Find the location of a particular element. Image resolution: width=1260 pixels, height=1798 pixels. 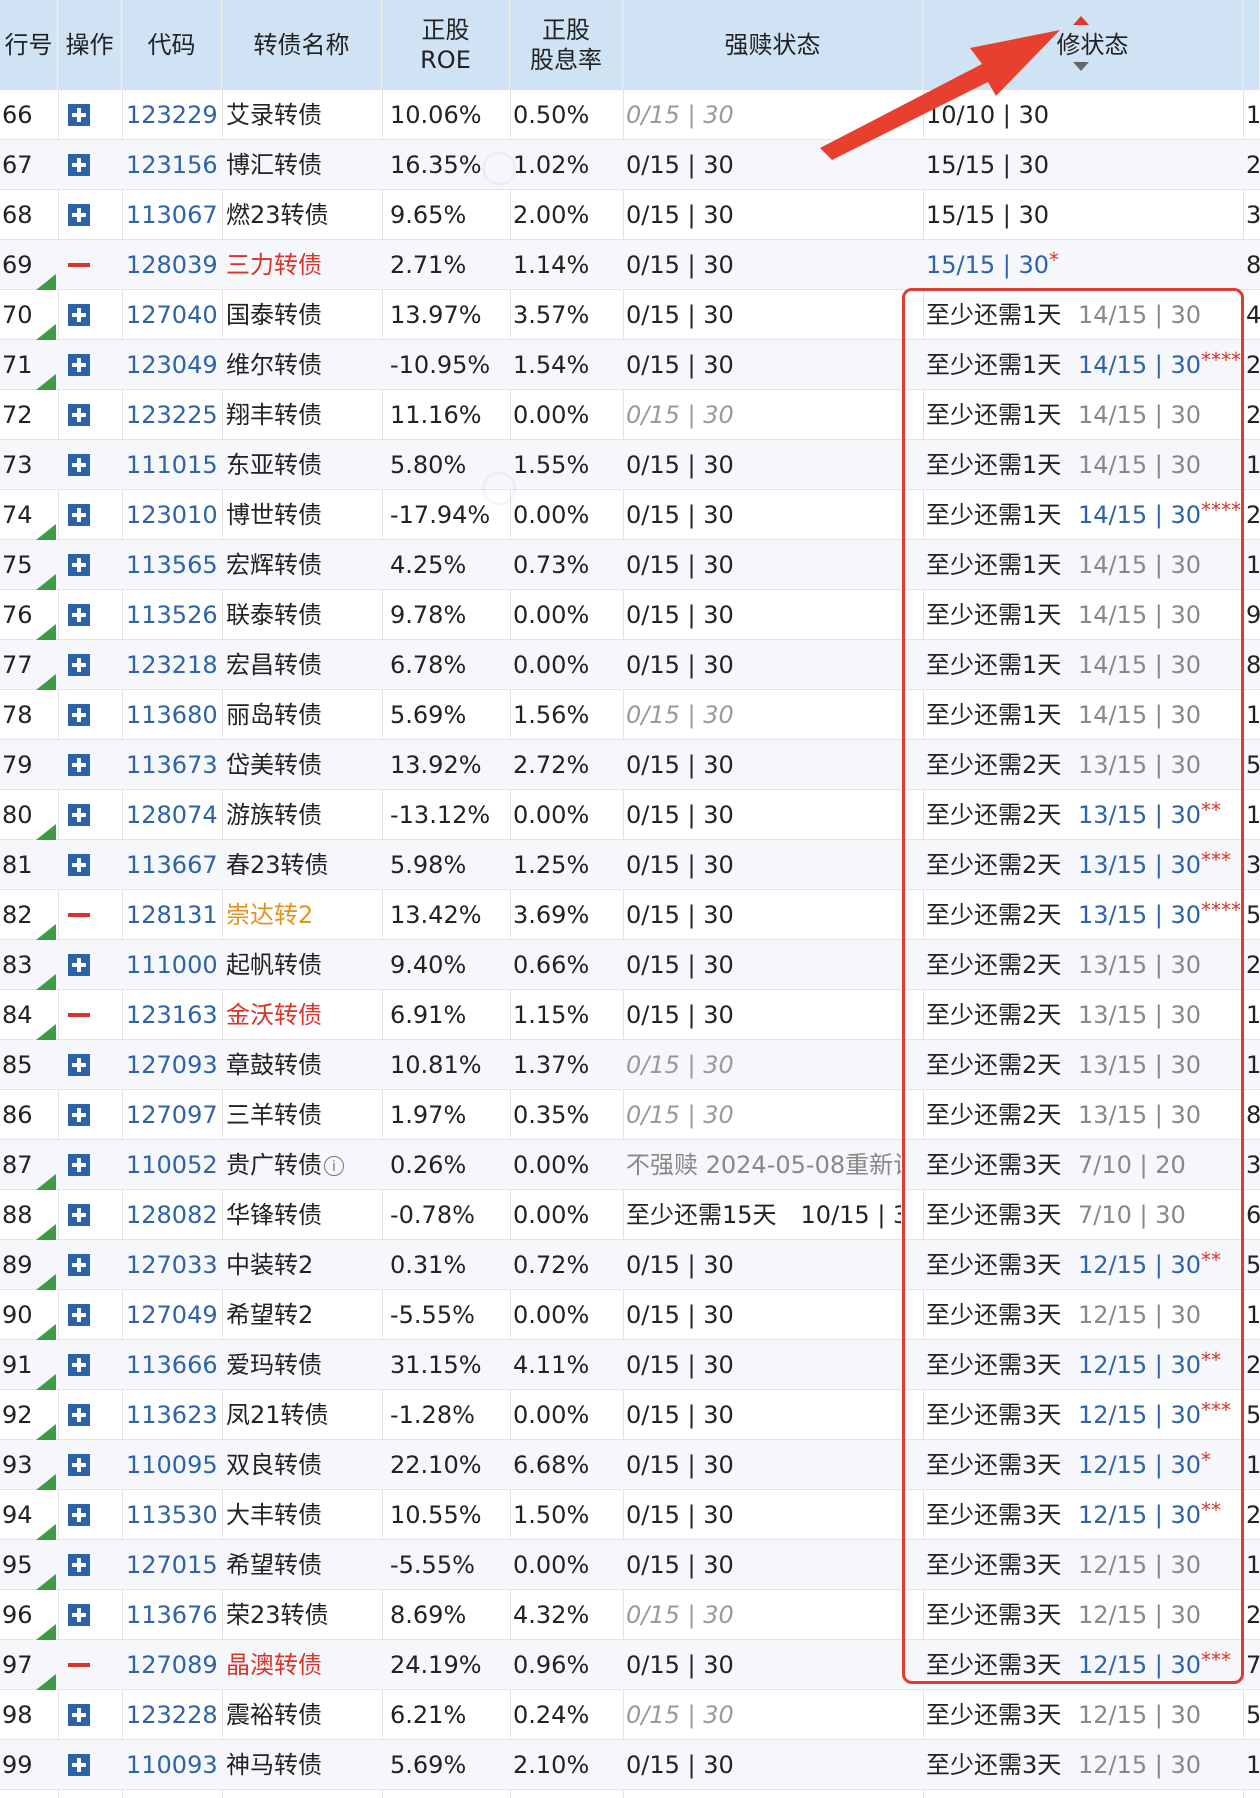

bond-code-link: 128074 is located at coordinates (174, 815).